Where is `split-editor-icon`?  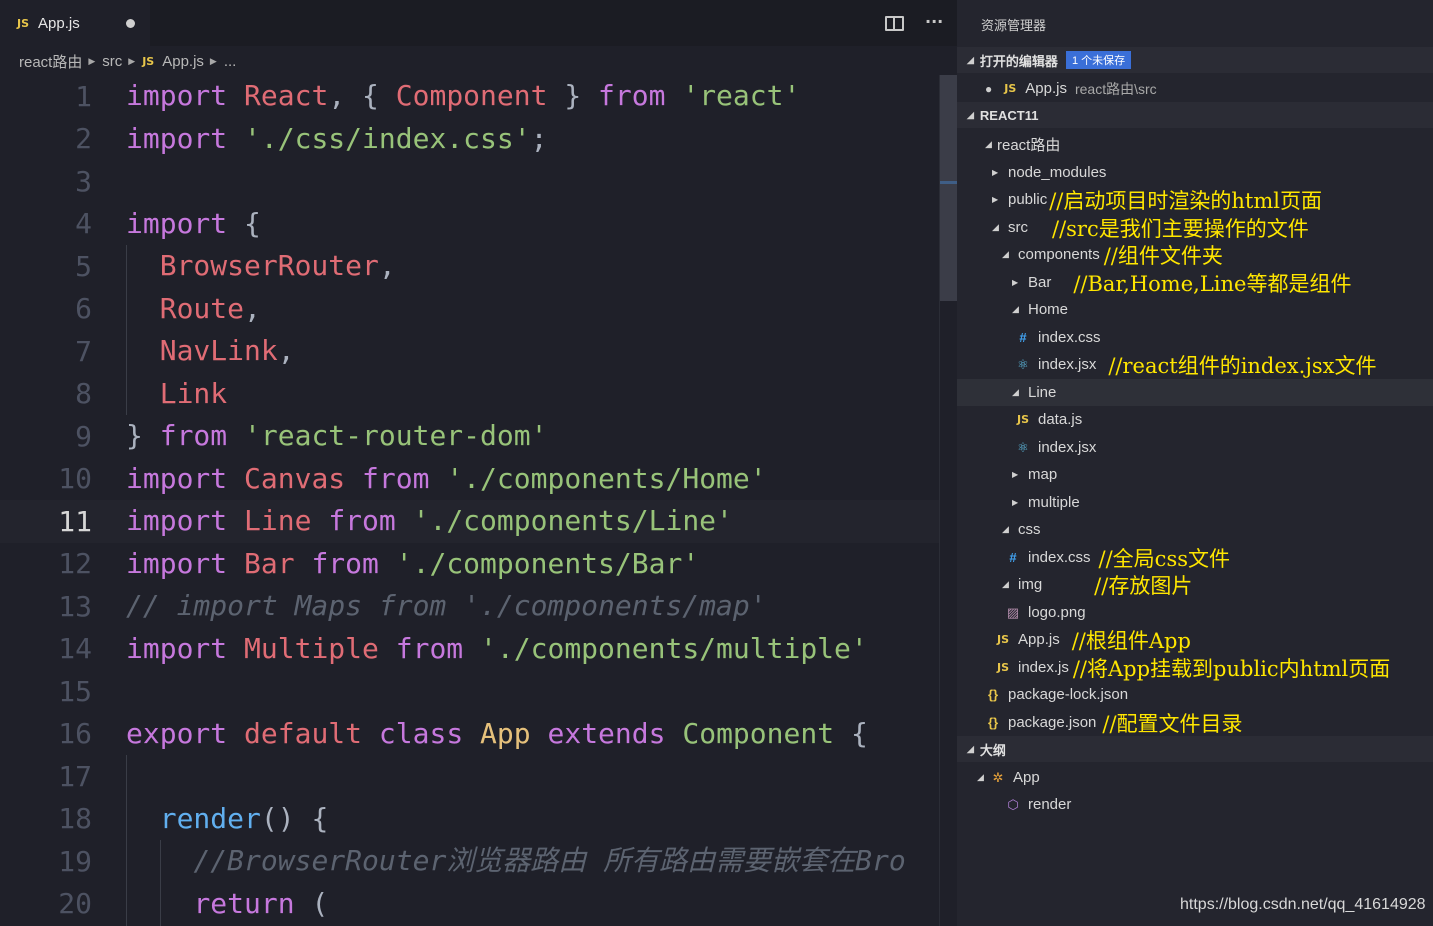
split-editor-icon is located at coordinates (894, 23).